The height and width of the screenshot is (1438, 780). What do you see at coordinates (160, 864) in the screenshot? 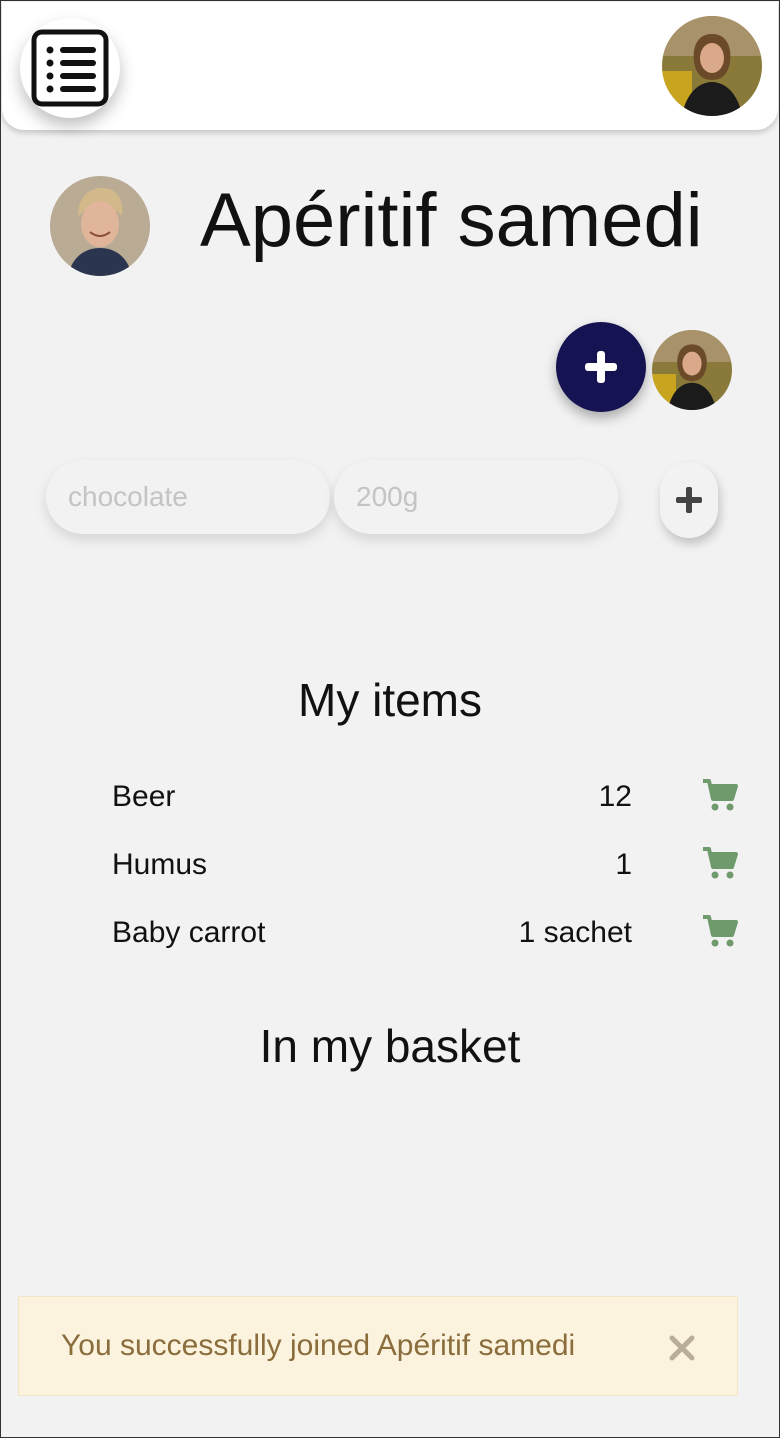
I see `item-name: Humus` at bounding box center [160, 864].